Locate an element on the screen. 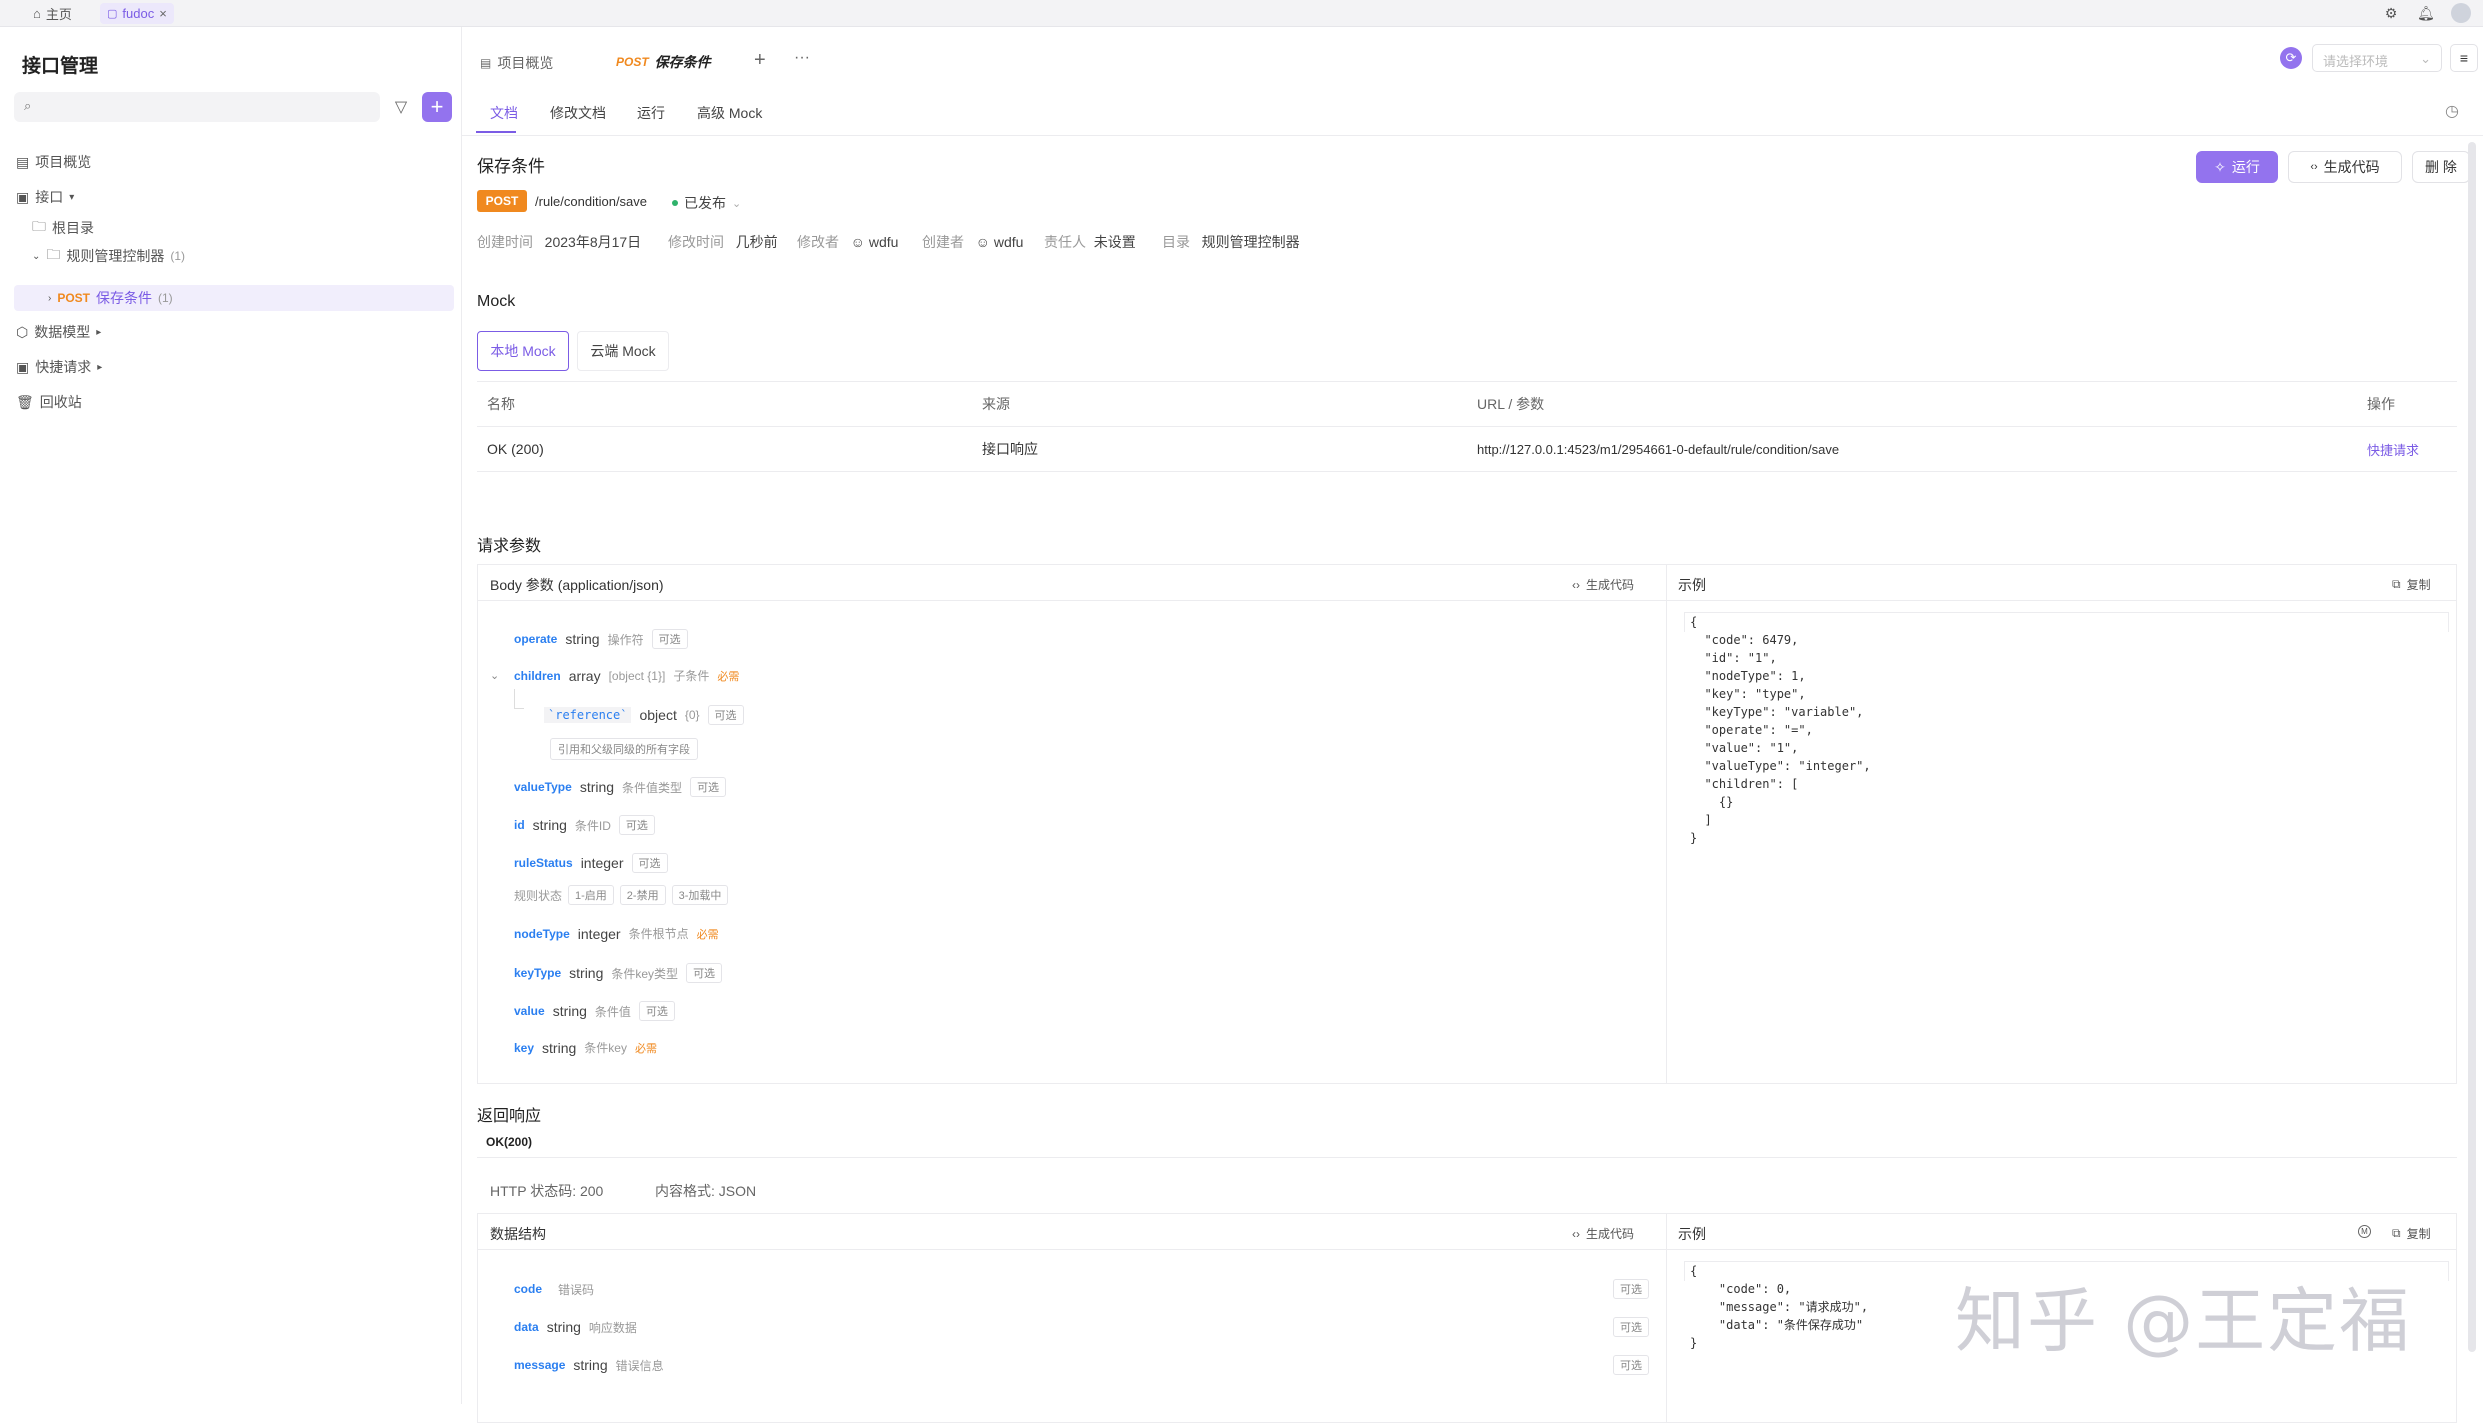 This screenshot has width=2483, height=1423. sidebar-item-label: 回收站 is located at coordinates (60, 402).